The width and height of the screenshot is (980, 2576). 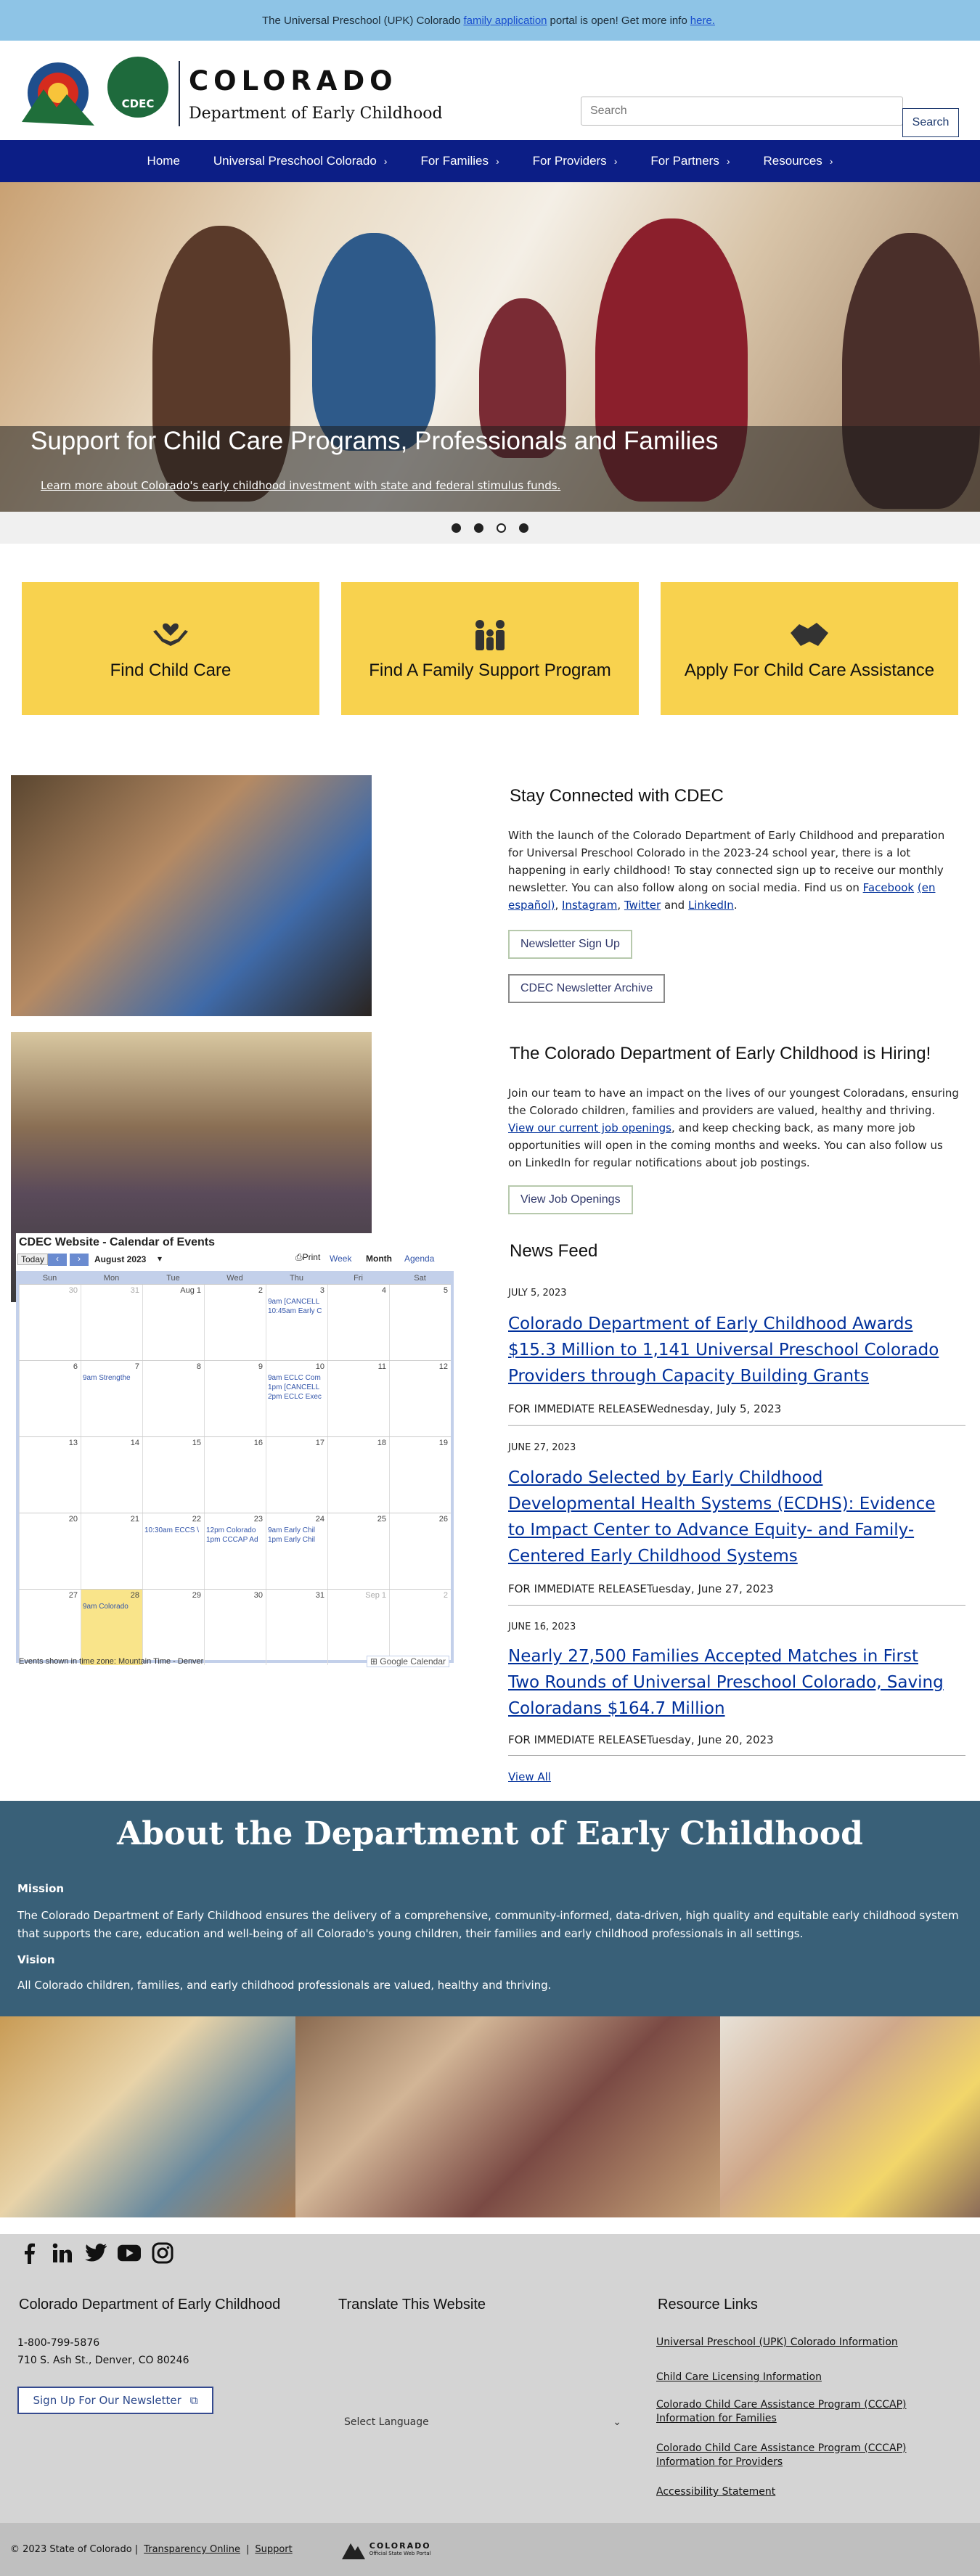 I want to click on calendar-day: 26, so click(x=420, y=1551).